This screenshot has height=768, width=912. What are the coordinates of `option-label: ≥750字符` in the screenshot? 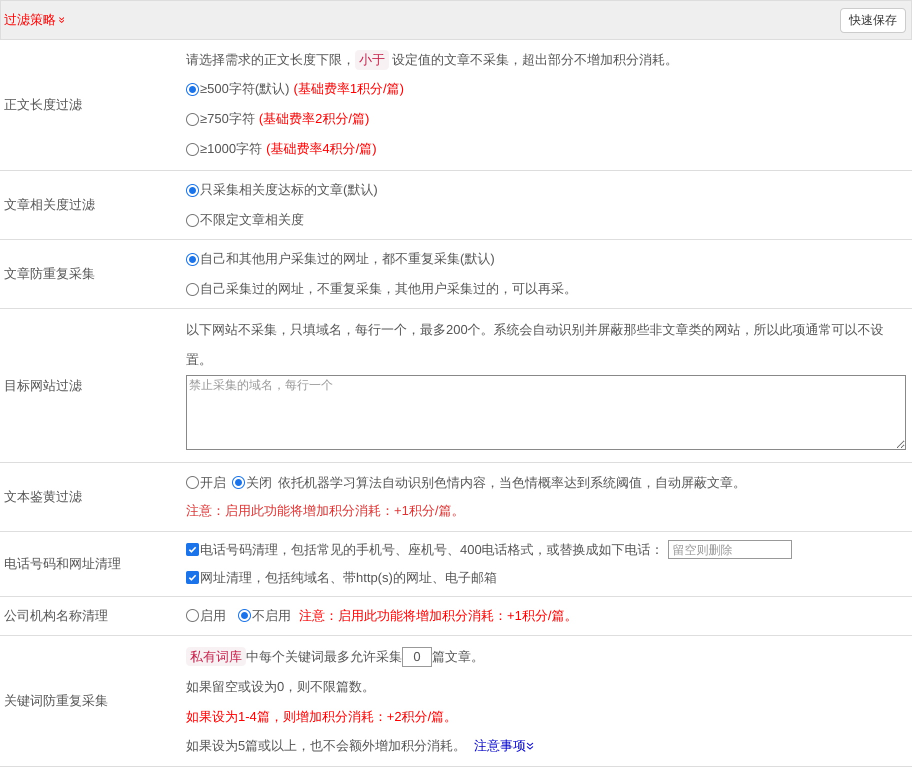 It's located at (227, 119).